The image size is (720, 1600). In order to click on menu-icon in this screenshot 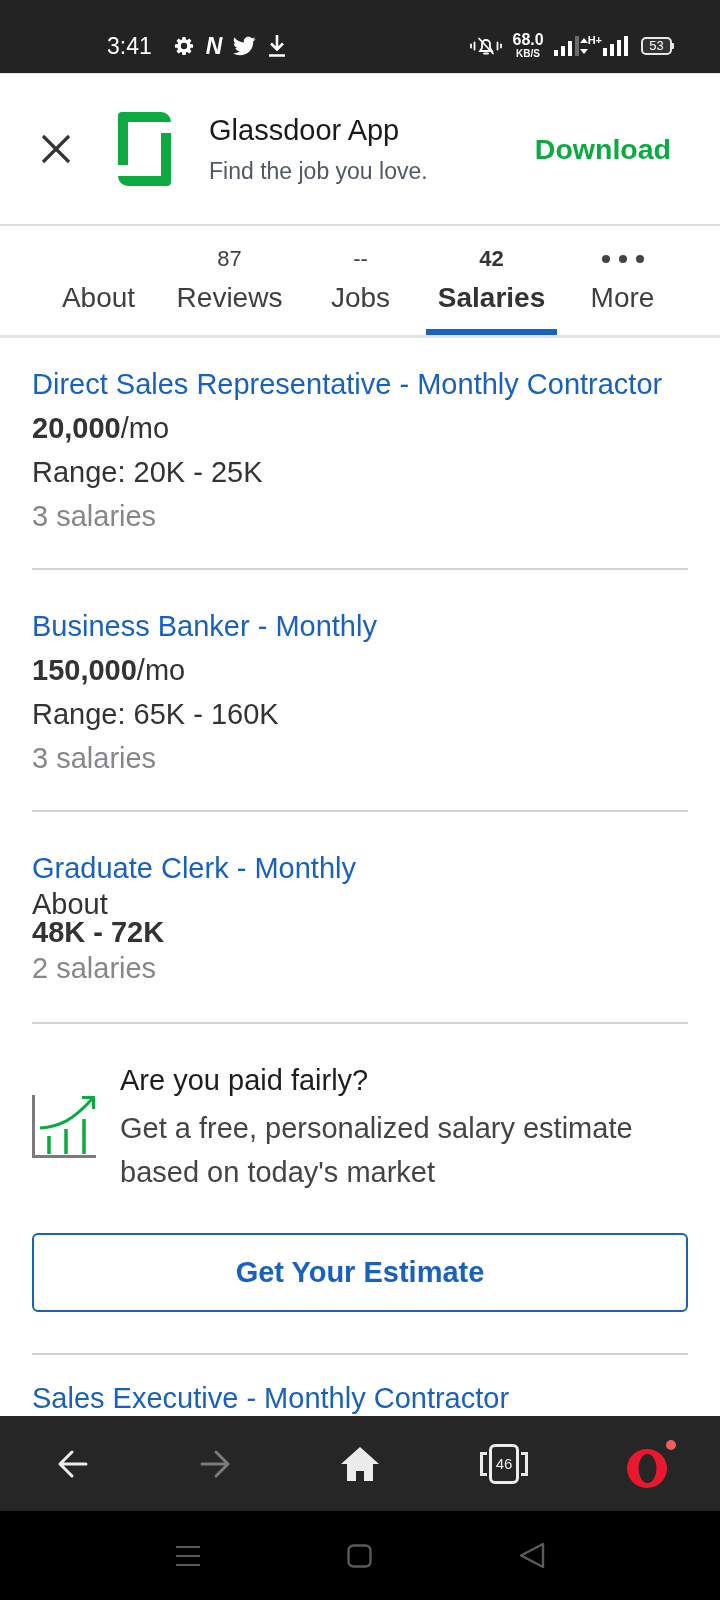, I will do `click(187, 1555)`.